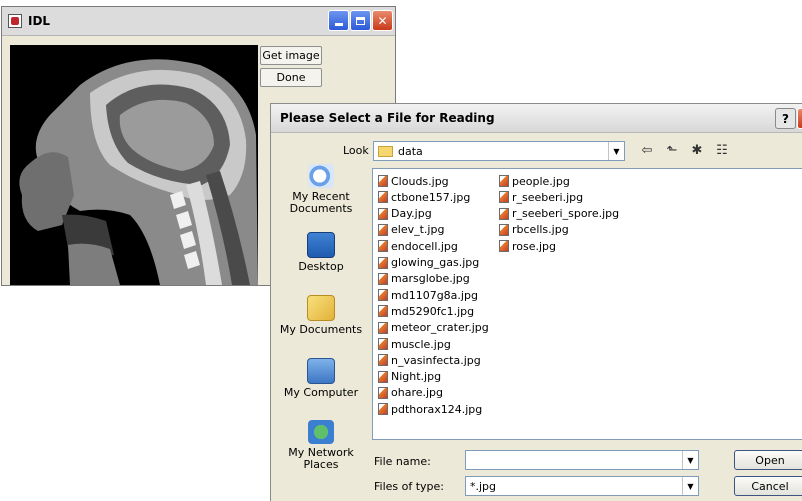 This screenshot has height=501, width=802. Describe the element at coordinates (321, 176) in the screenshot. I see `recent-documents-icon` at that location.